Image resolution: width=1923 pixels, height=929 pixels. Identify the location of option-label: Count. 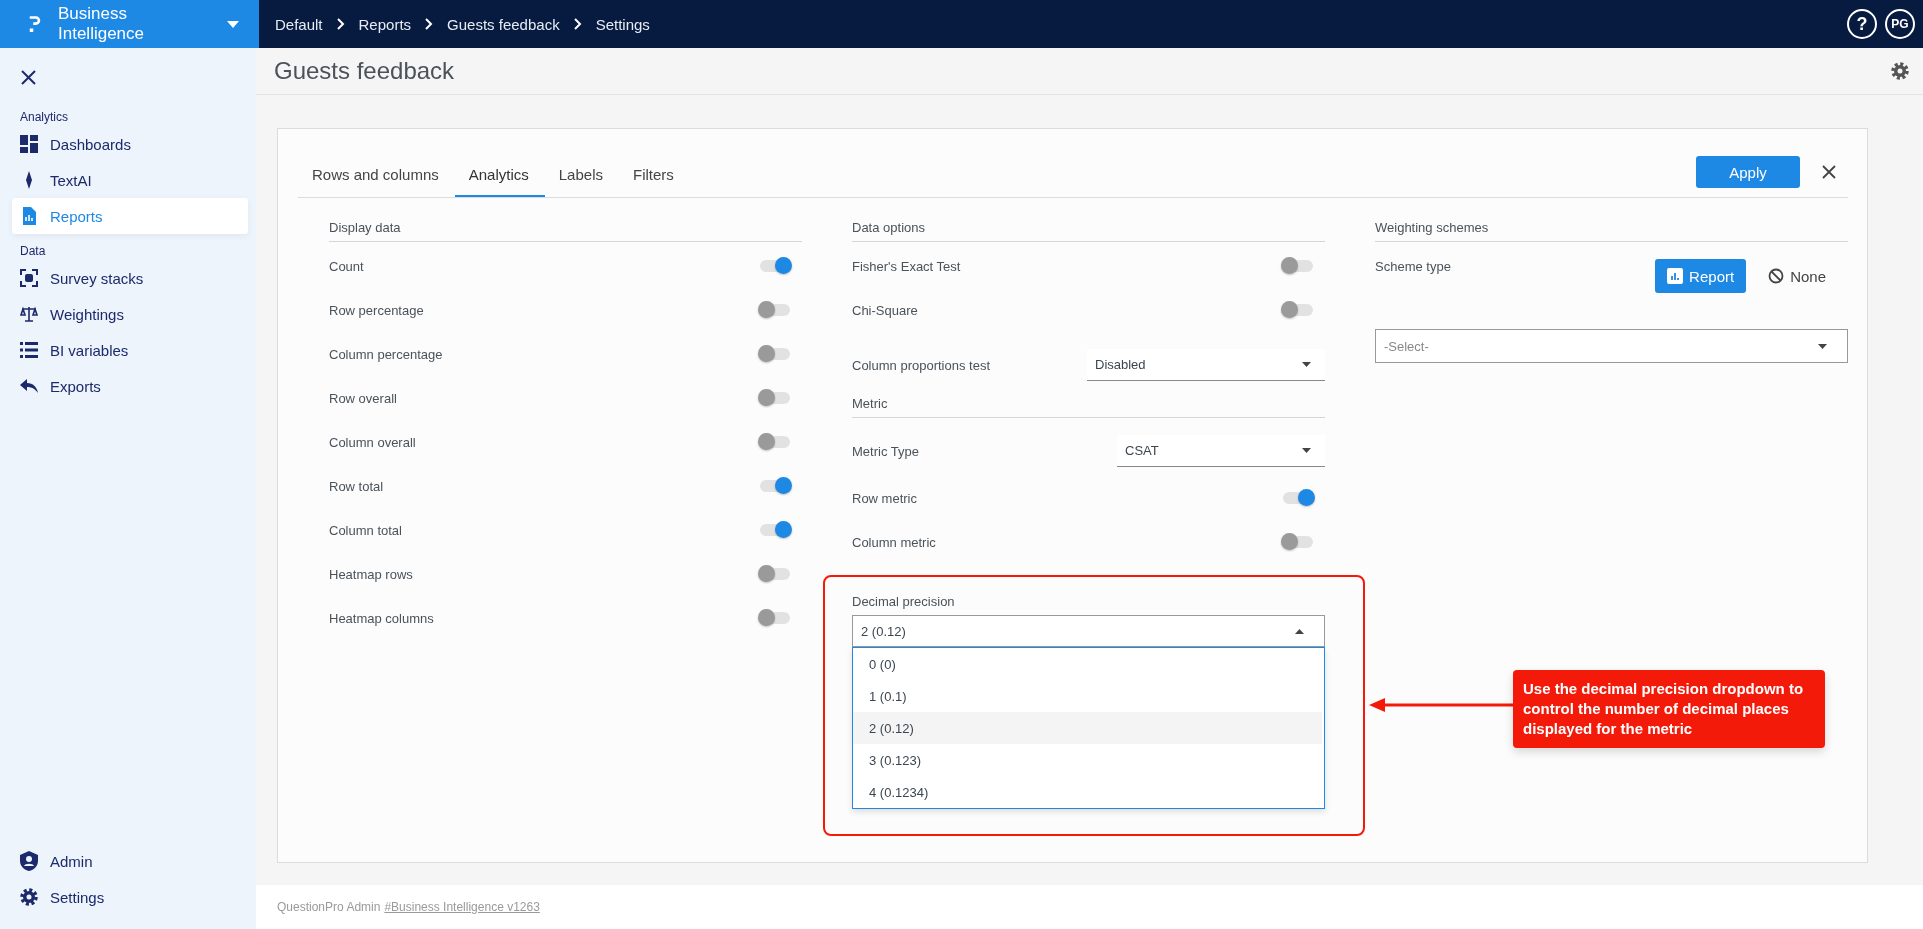
(346, 266).